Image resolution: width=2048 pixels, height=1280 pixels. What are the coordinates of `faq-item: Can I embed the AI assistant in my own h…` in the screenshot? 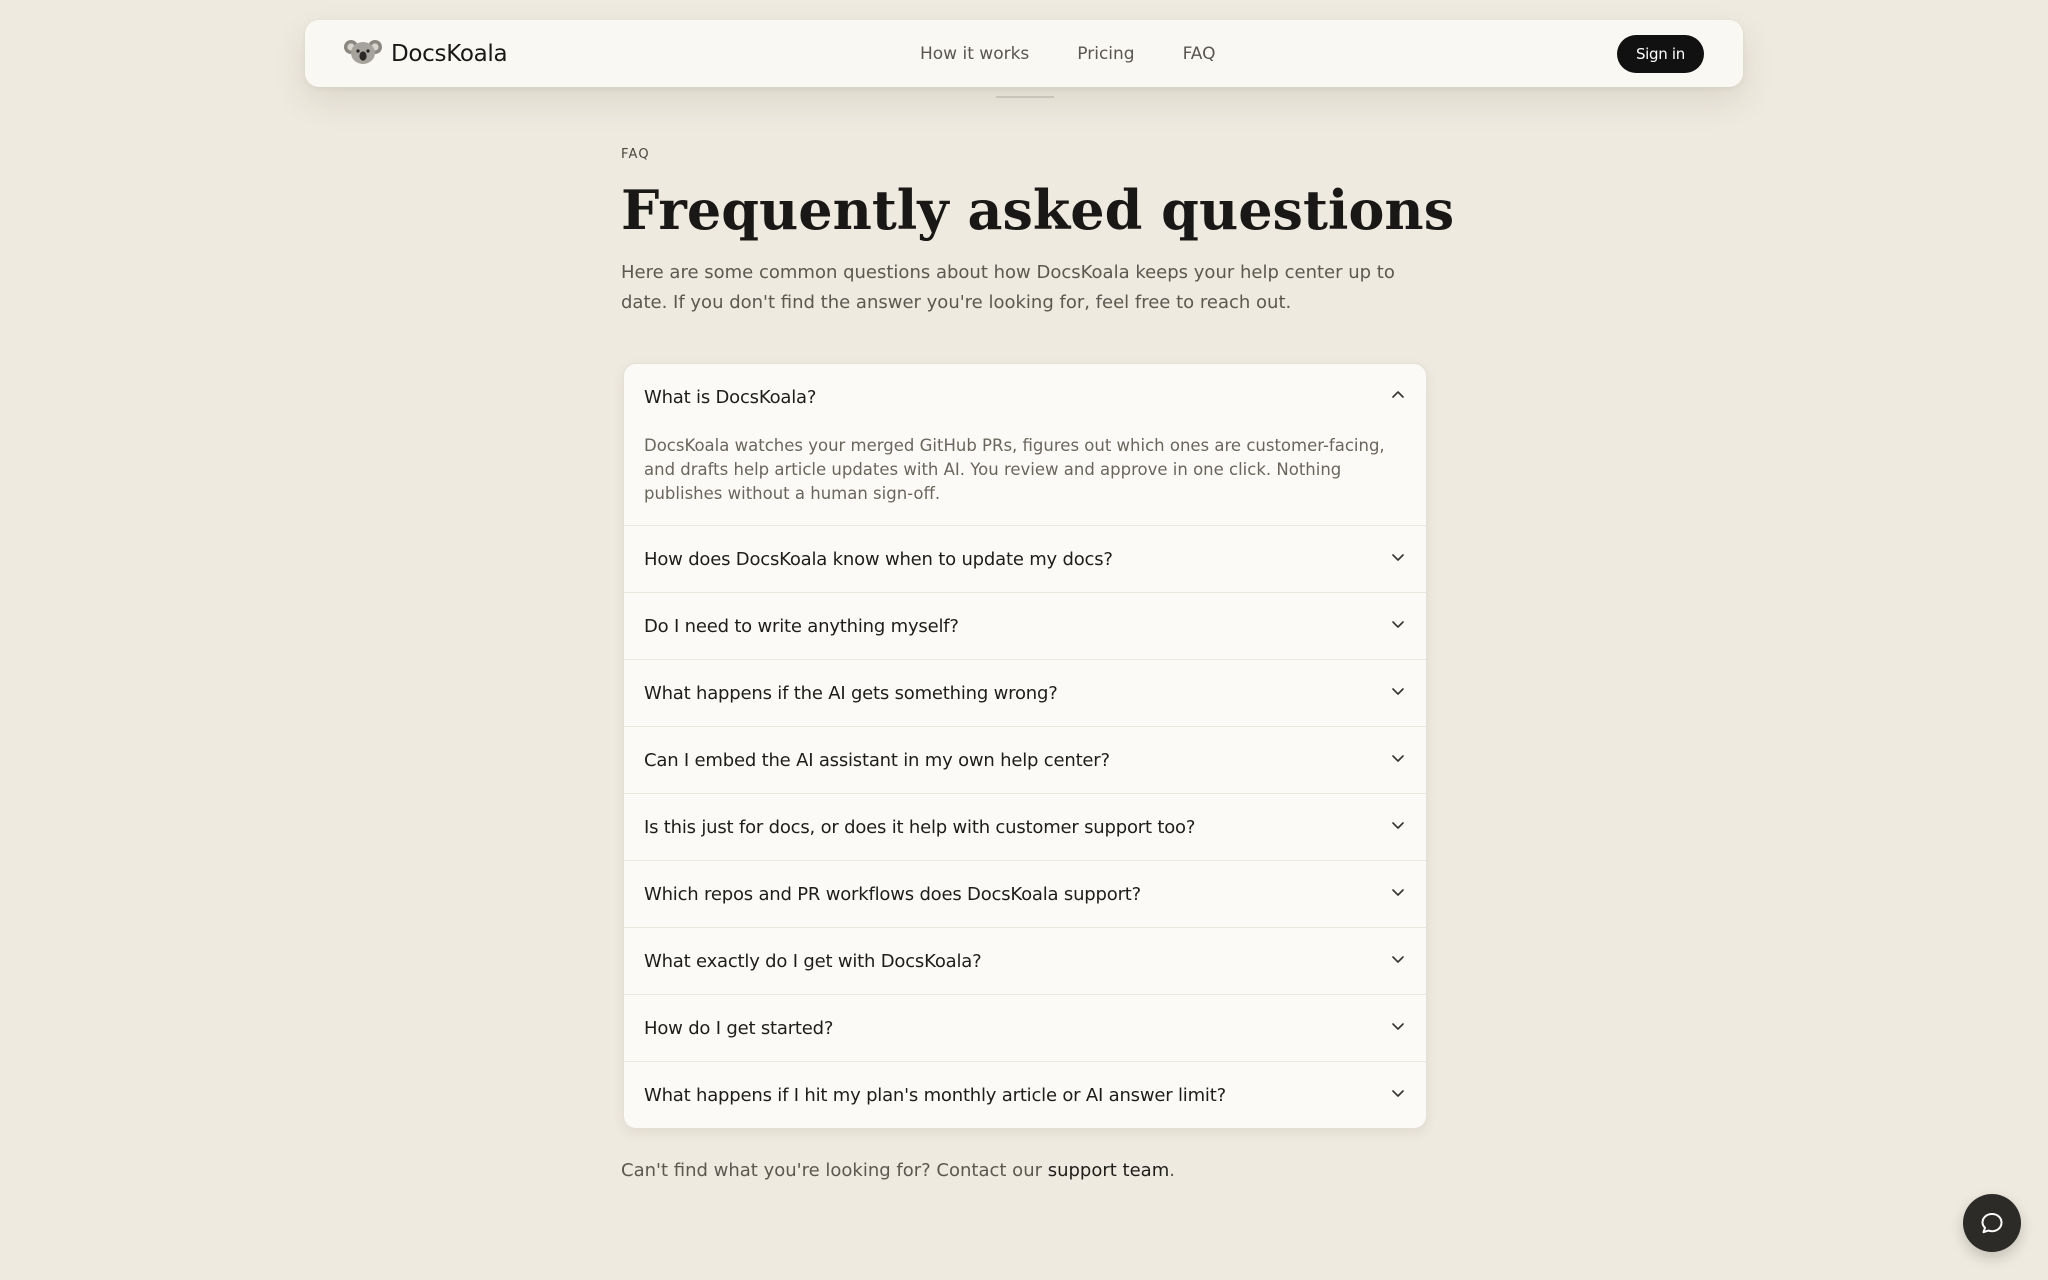 It's located at (1025, 759).